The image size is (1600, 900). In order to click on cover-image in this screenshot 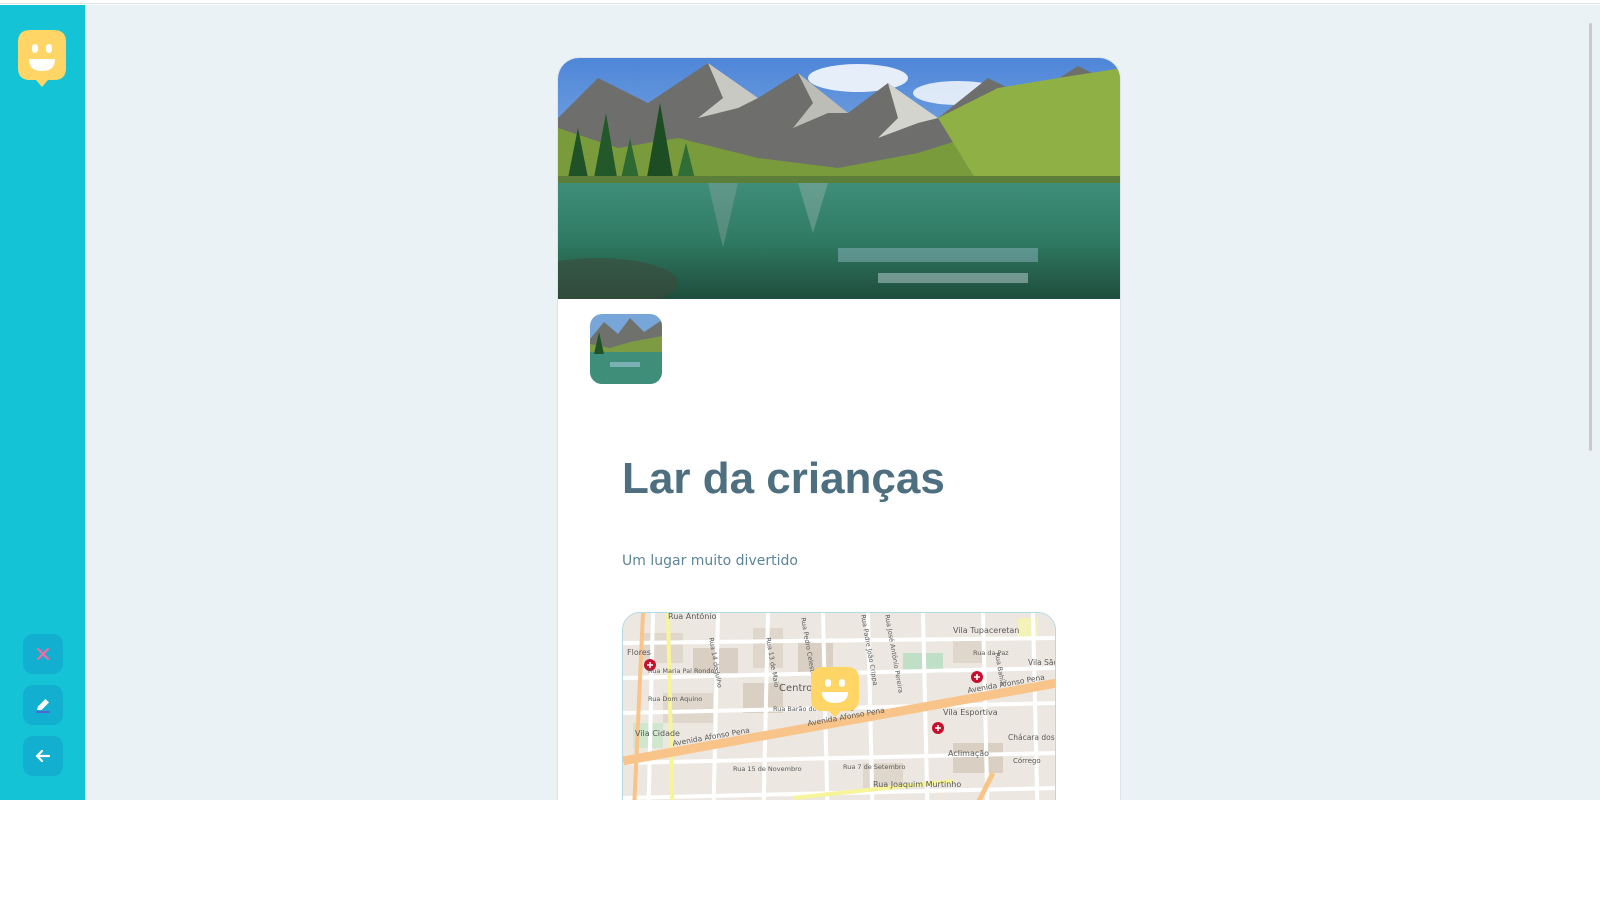, I will do `click(839, 183)`.